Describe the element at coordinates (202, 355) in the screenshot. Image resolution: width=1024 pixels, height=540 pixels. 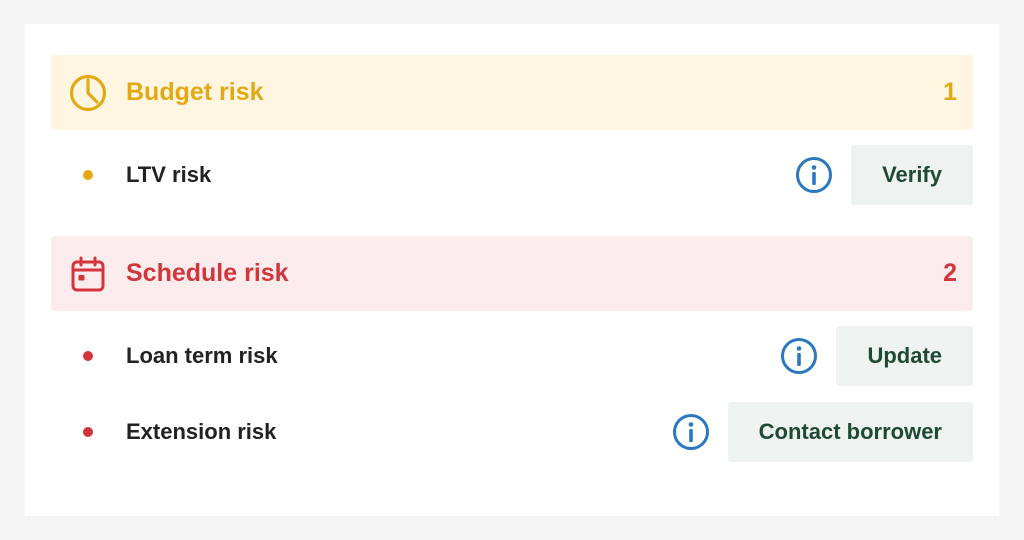
I see `risk-label: Loan term risk` at that location.